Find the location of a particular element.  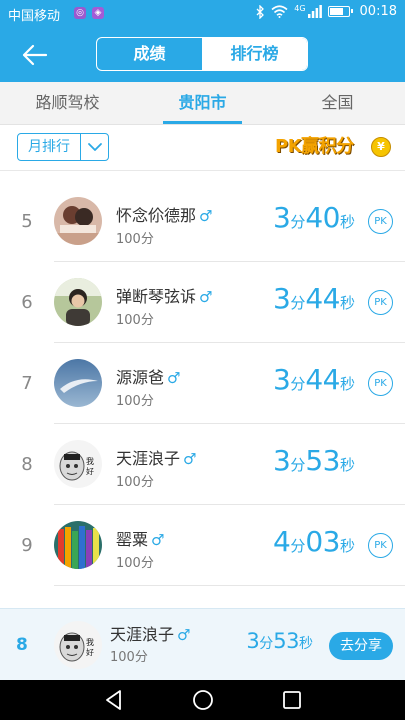

user-name: 弹断琴弦诉 ♂ is located at coordinates (164, 296).